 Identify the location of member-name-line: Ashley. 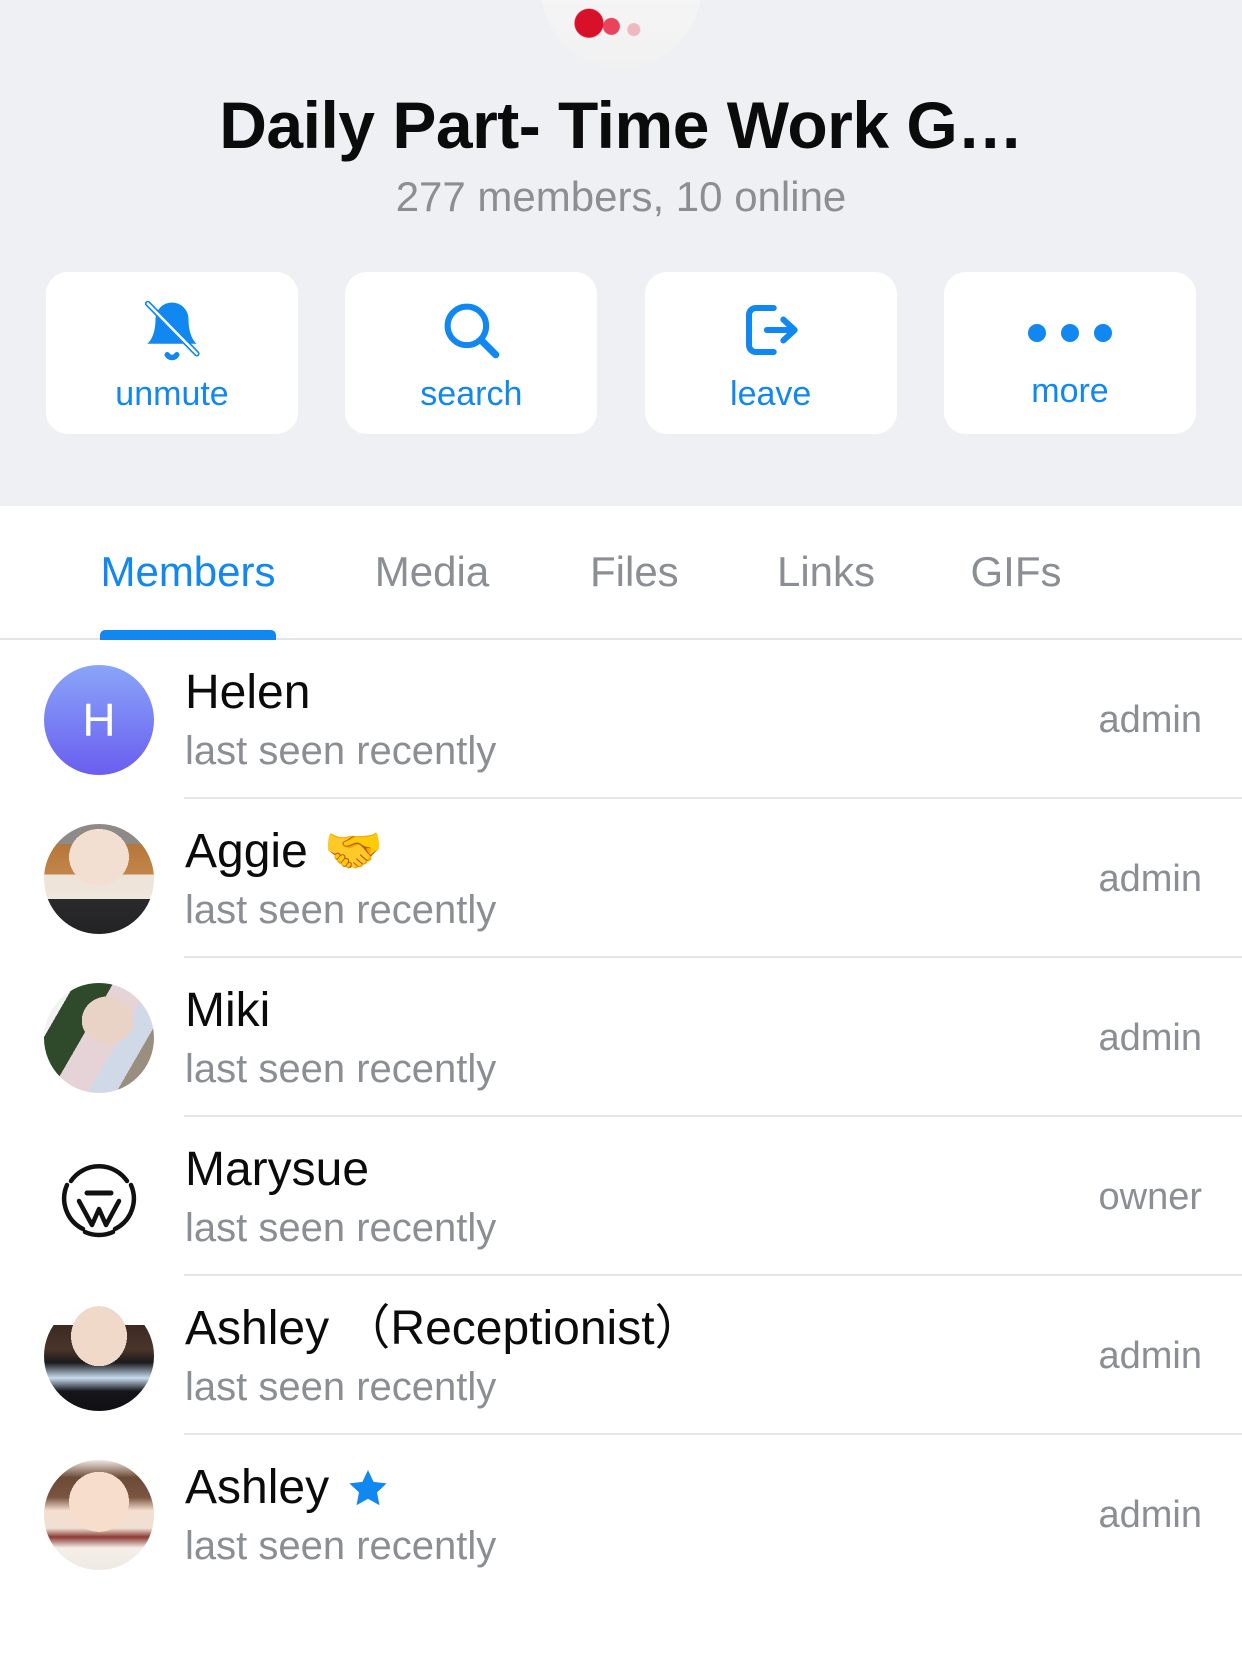
(632, 1488).